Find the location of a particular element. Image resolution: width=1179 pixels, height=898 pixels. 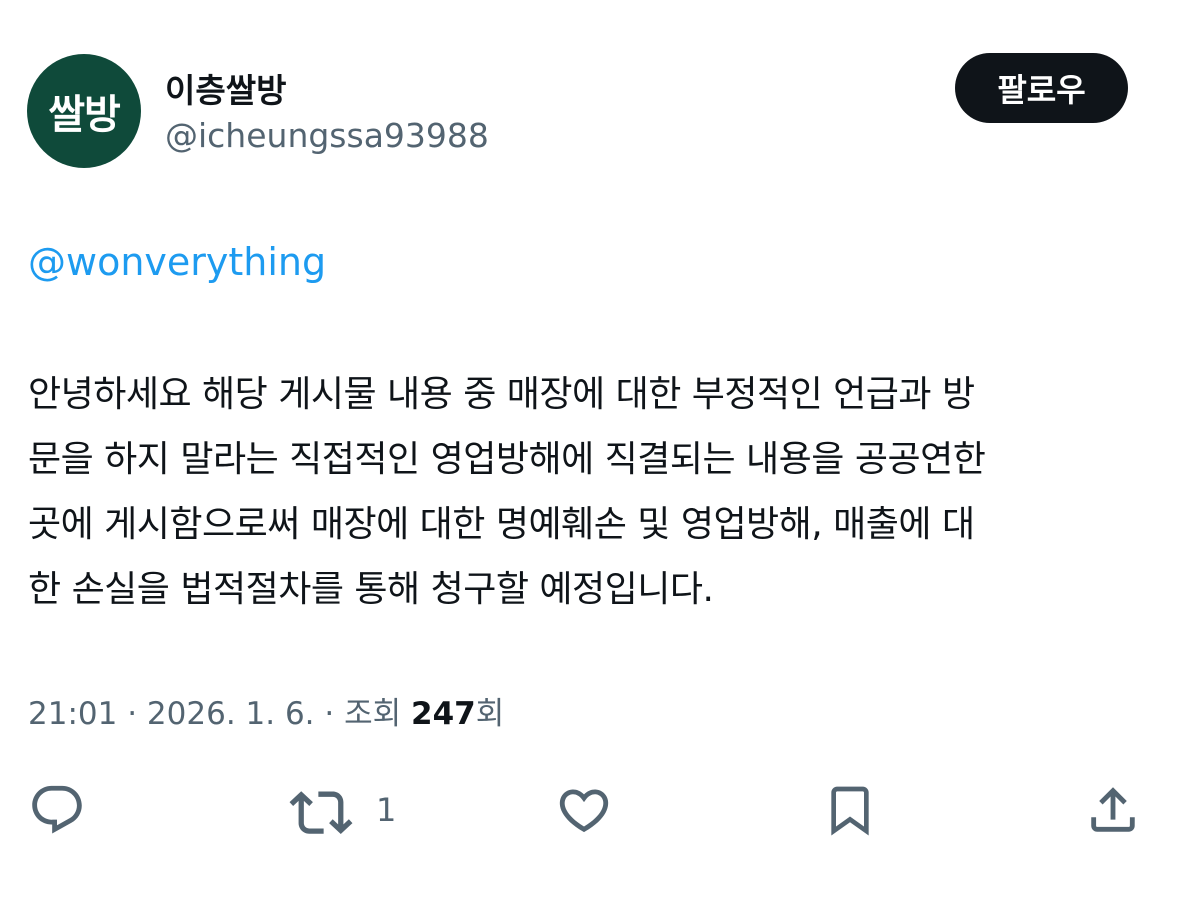

avatar: 쌀방 is located at coordinates (84, 111).